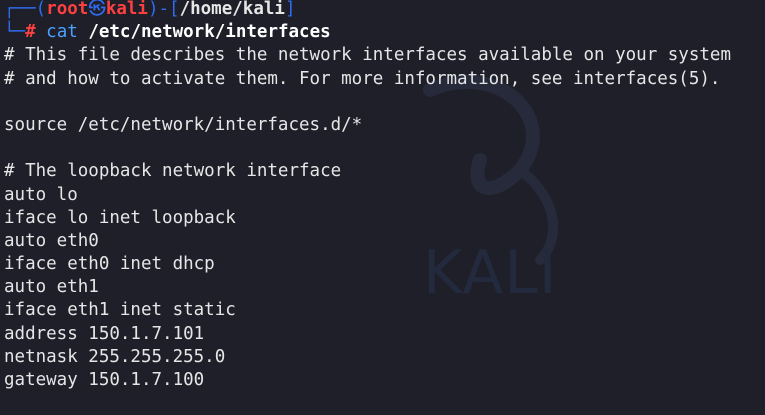 The image size is (765, 415). What do you see at coordinates (120, 310) in the screenshot?
I see `output-line: iface eth1 inet static` at bounding box center [120, 310].